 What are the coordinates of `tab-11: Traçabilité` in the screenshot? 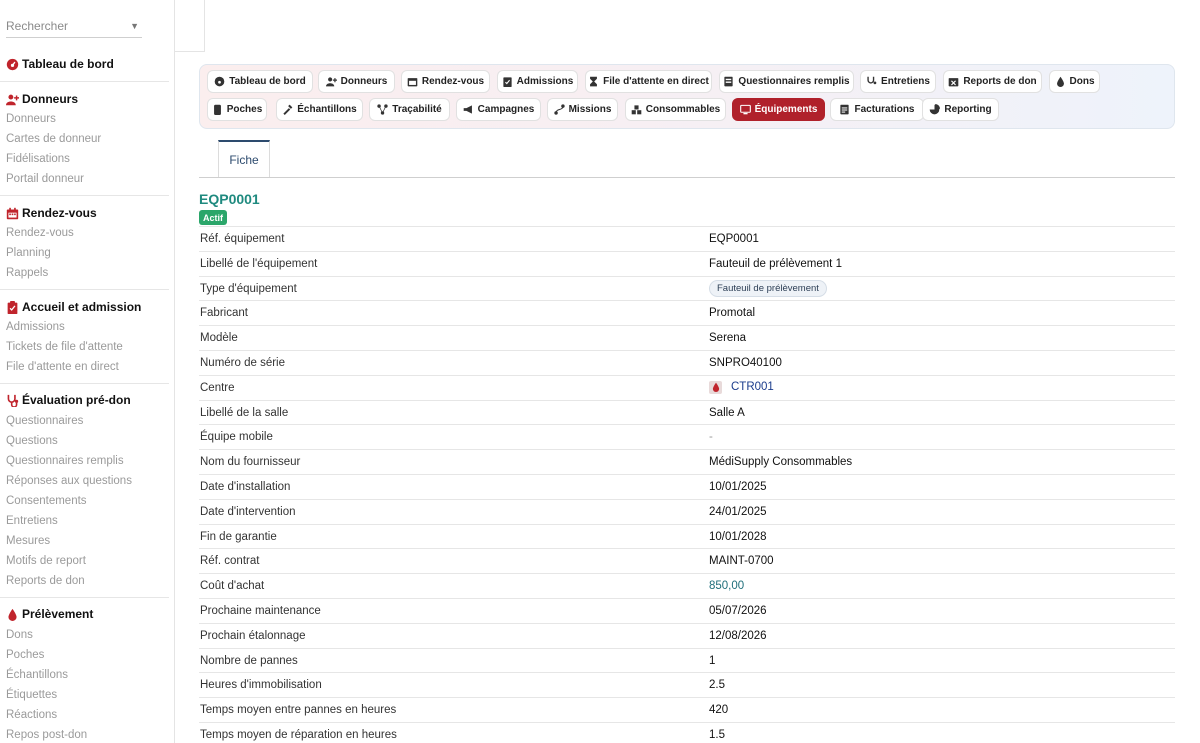 It's located at (409, 109).